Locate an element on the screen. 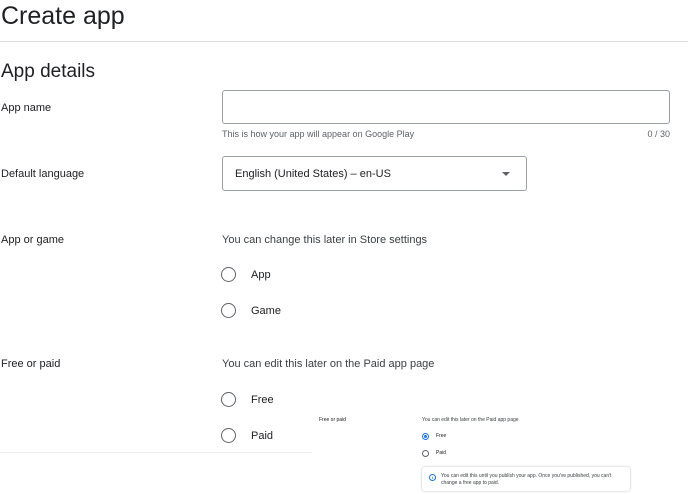 Image resolution: width=688 pixels, height=494 pixels. app-name-counter: 0 / 30 is located at coordinates (658, 134).